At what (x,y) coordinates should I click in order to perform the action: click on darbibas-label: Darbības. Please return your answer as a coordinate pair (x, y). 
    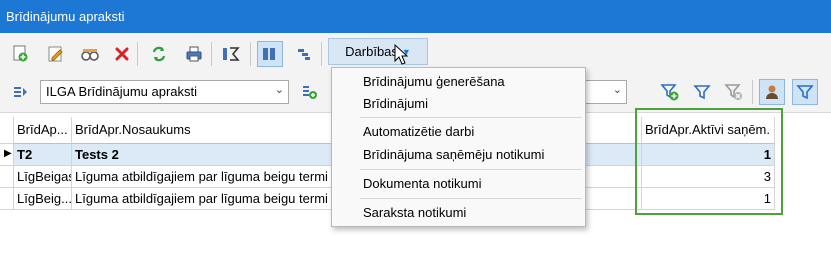
    Looking at the image, I should click on (371, 51).